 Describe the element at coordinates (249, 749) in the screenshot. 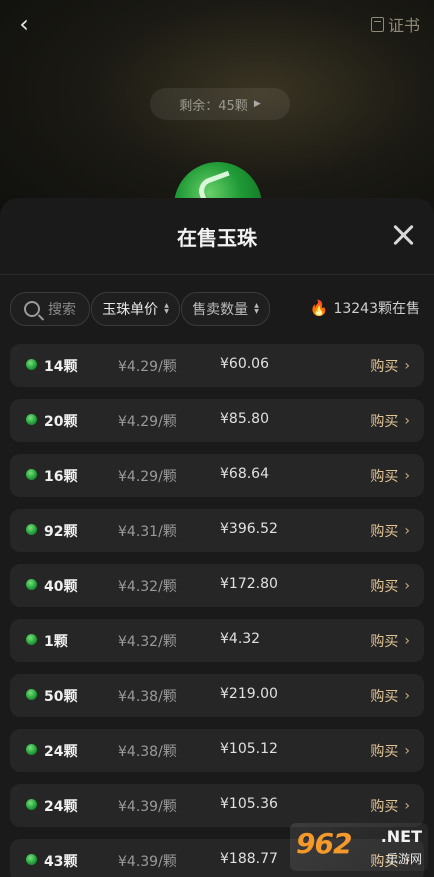

I see `listing-total-price: ¥105.12` at that location.